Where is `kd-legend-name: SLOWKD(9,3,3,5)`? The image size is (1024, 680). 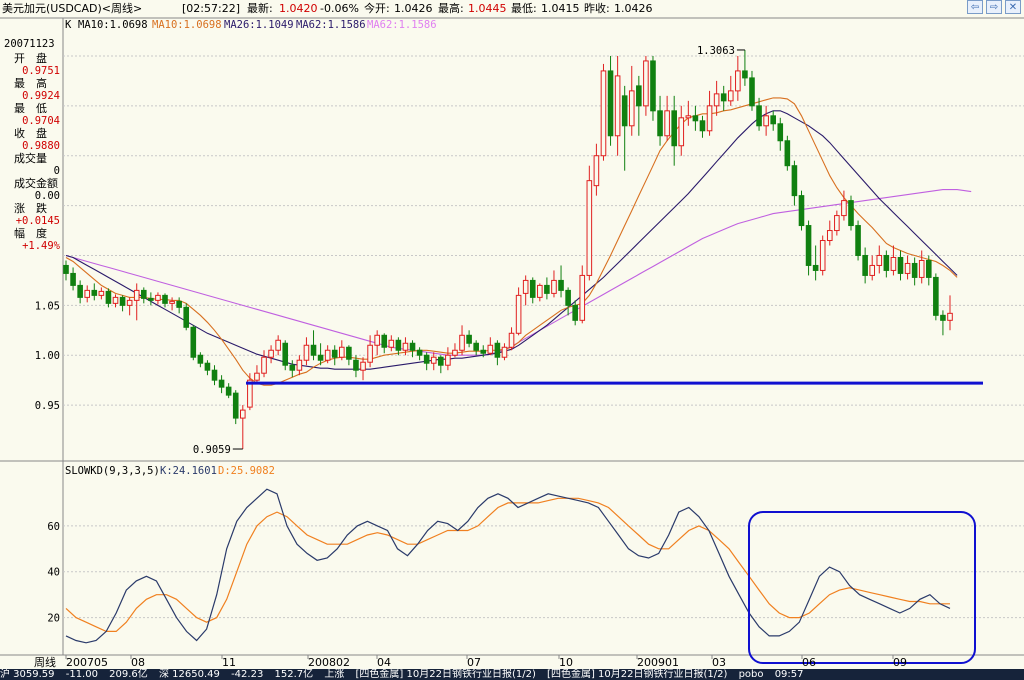
kd-legend-name: SLOWKD(9,3,3,5) is located at coordinates (112, 471).